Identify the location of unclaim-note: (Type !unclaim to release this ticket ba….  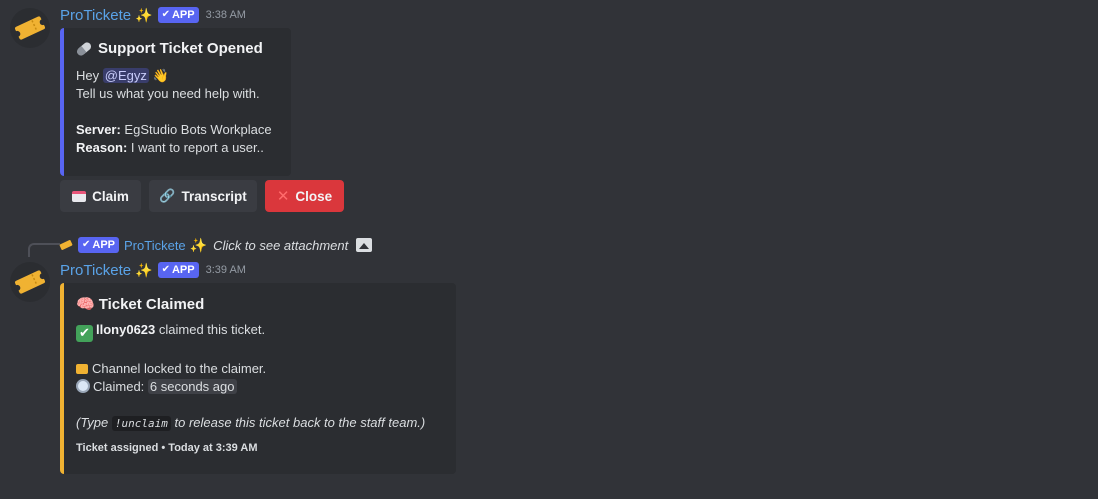
(251, 422).